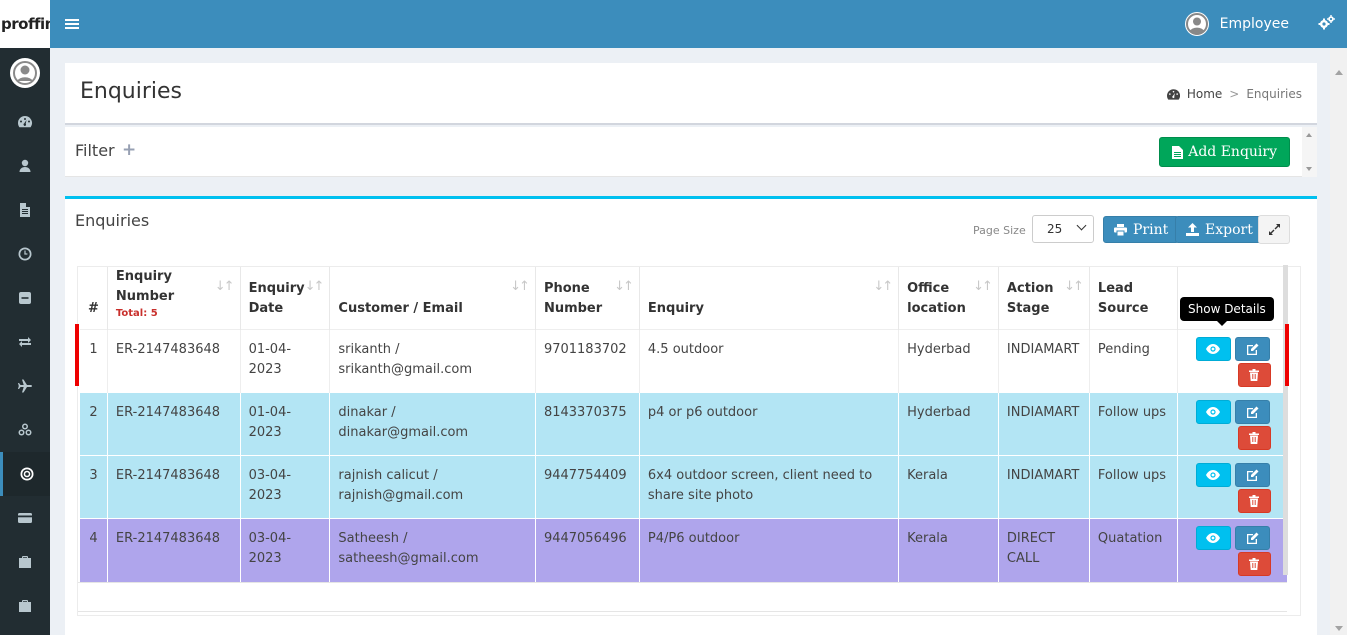 The height and width of the screenshot is (635, 1347). Describe the element at coordinates (1196, 24) in the screenshot. I see `user-avatar-icon` at that location.